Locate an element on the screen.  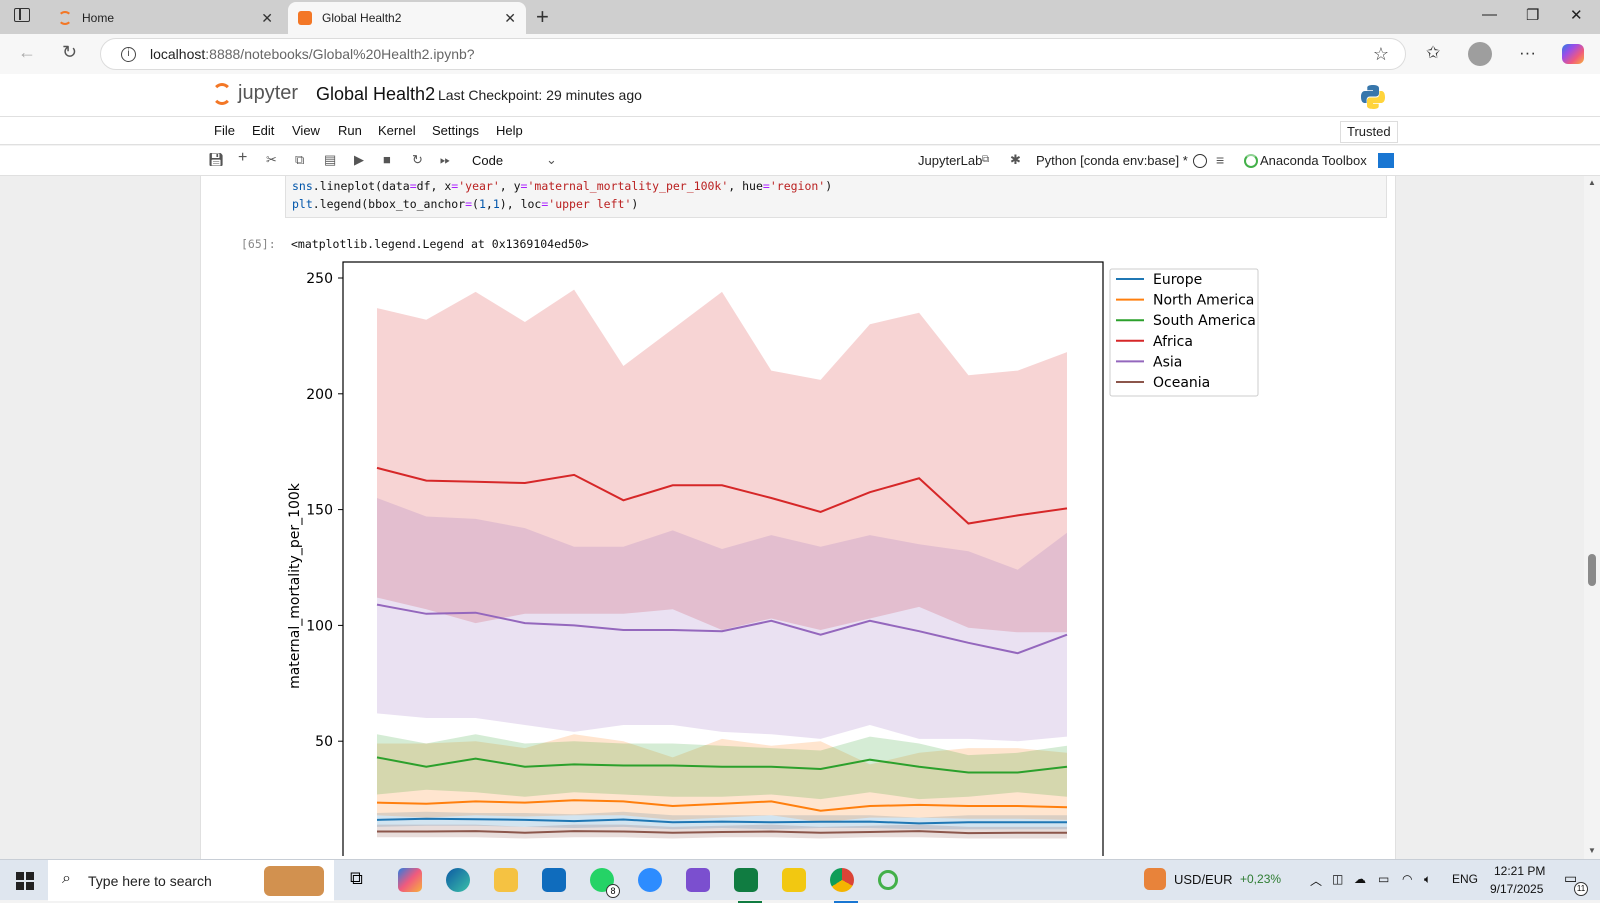
favorite-star-icon: ☆ is located at coordinates (1381, 54).